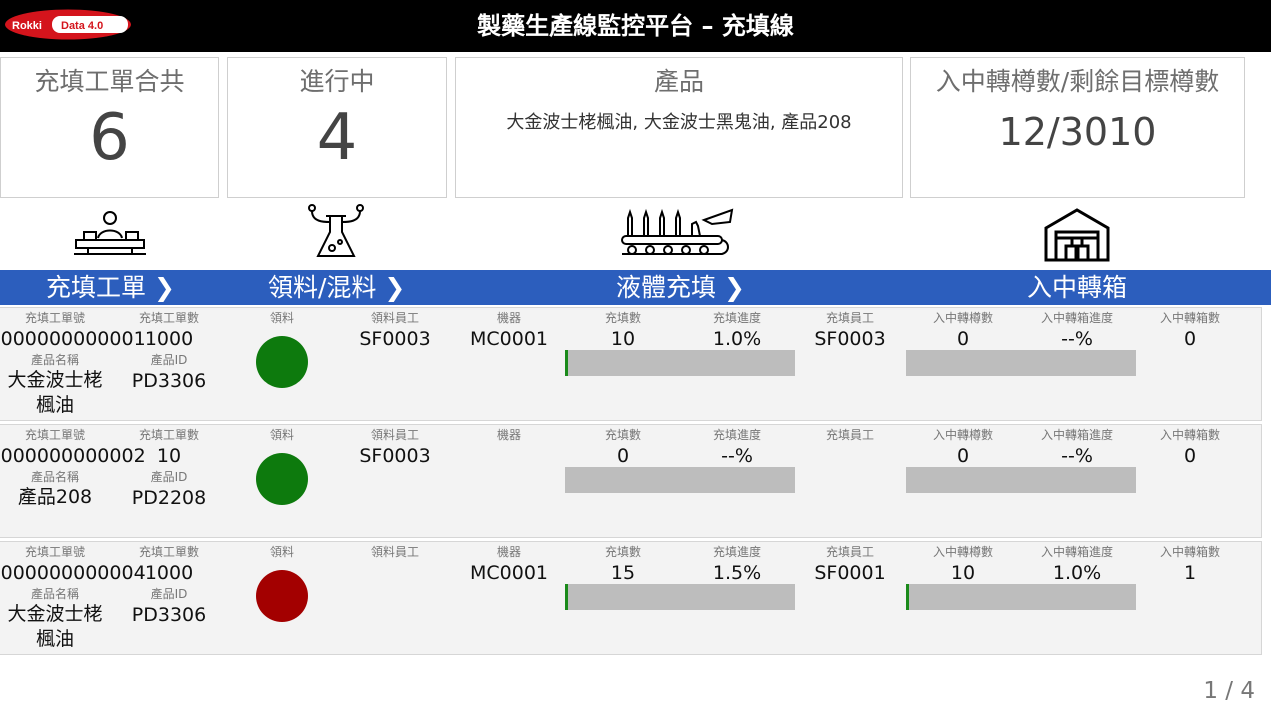  Describe the element at coordinates (849, 435) in the screenshot. I see `fill-staff-label: 充填員工` at that location.